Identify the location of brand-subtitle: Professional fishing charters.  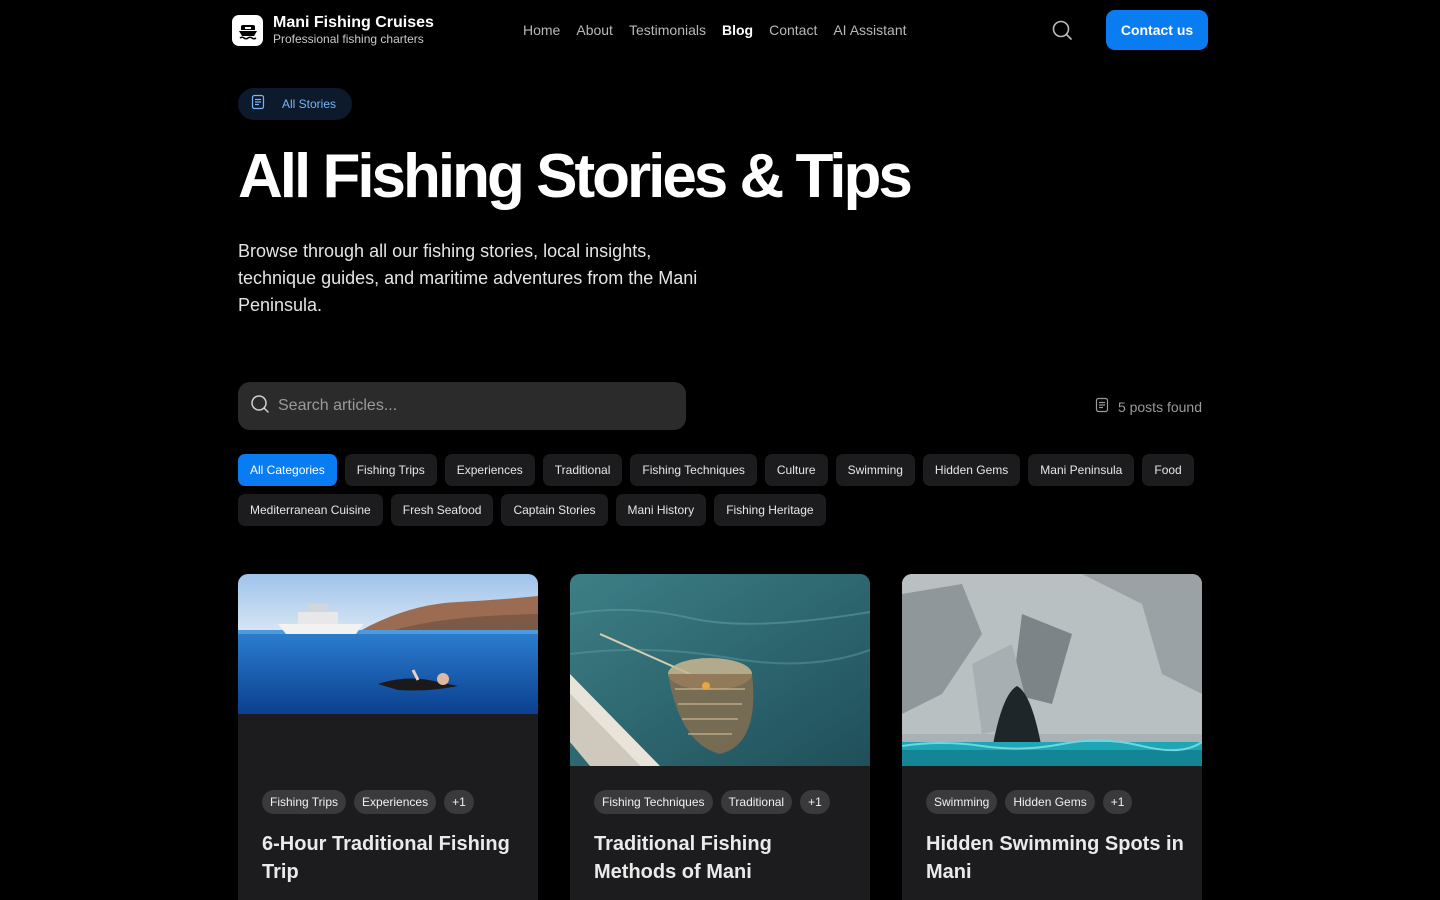
(348, 39).